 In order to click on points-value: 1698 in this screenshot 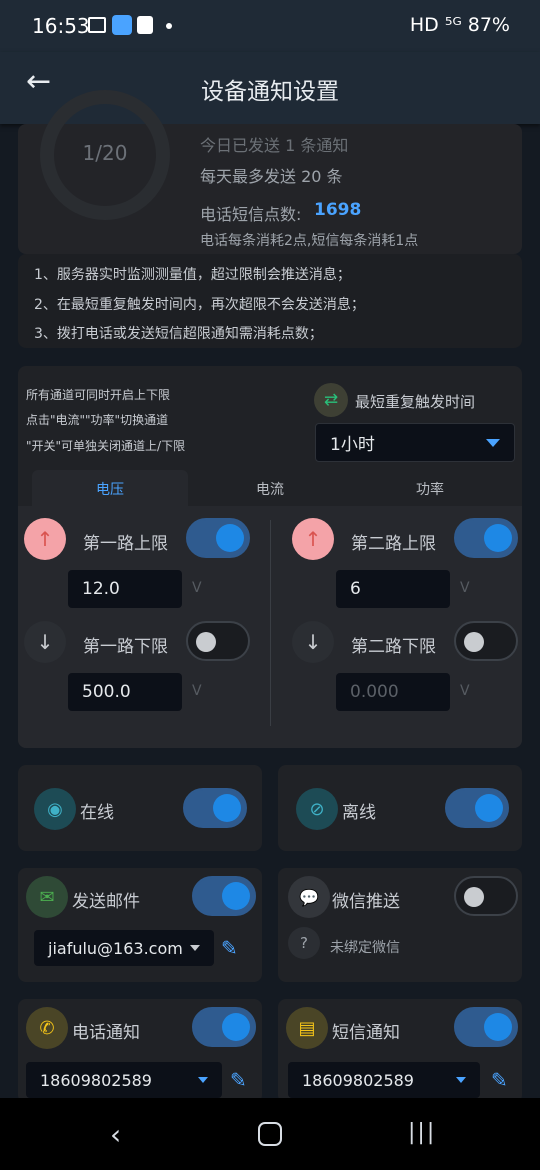, I will do `click(338, 210)`.